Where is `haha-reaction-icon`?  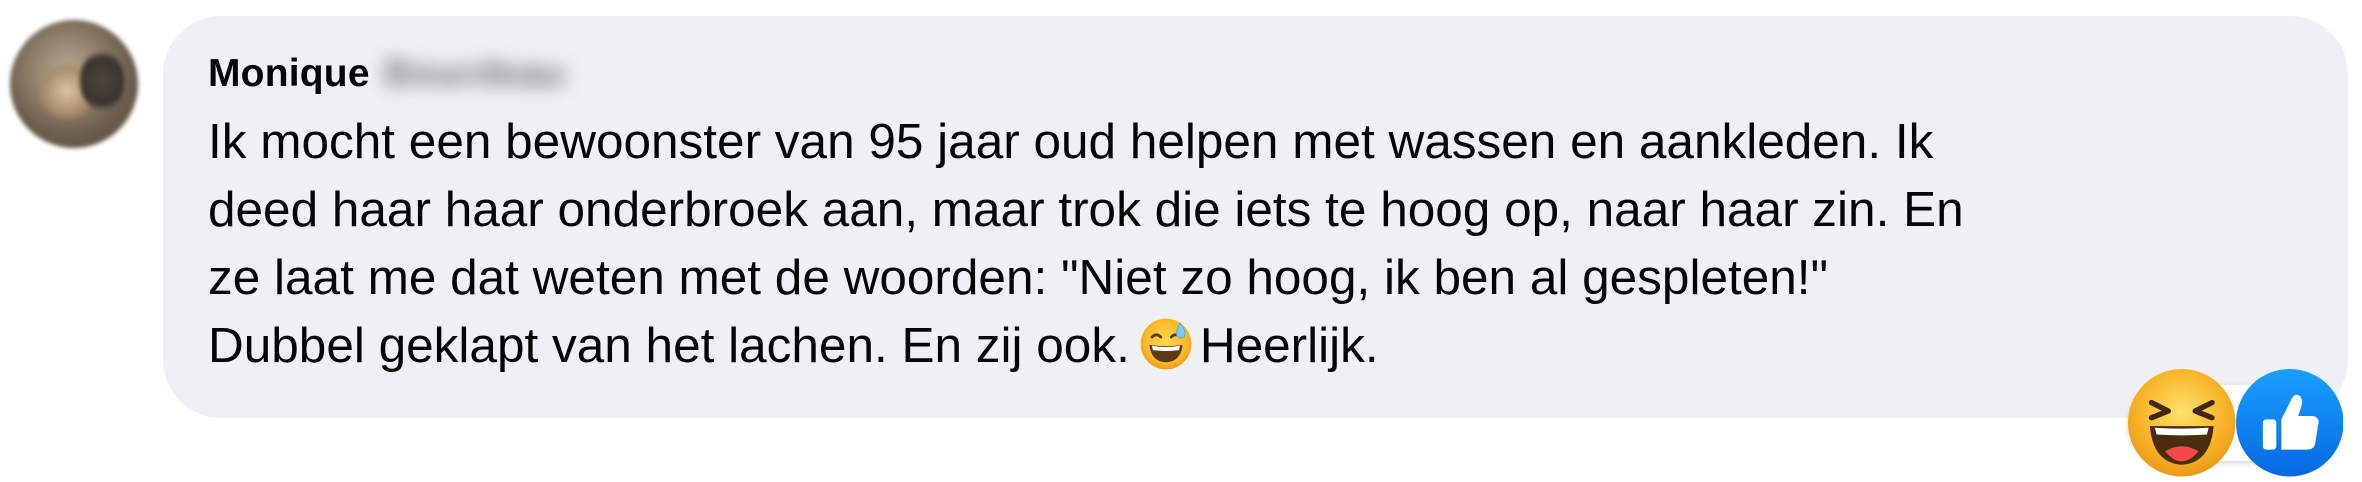 haha-reaction-icon is located at coordinates (2182, 423).